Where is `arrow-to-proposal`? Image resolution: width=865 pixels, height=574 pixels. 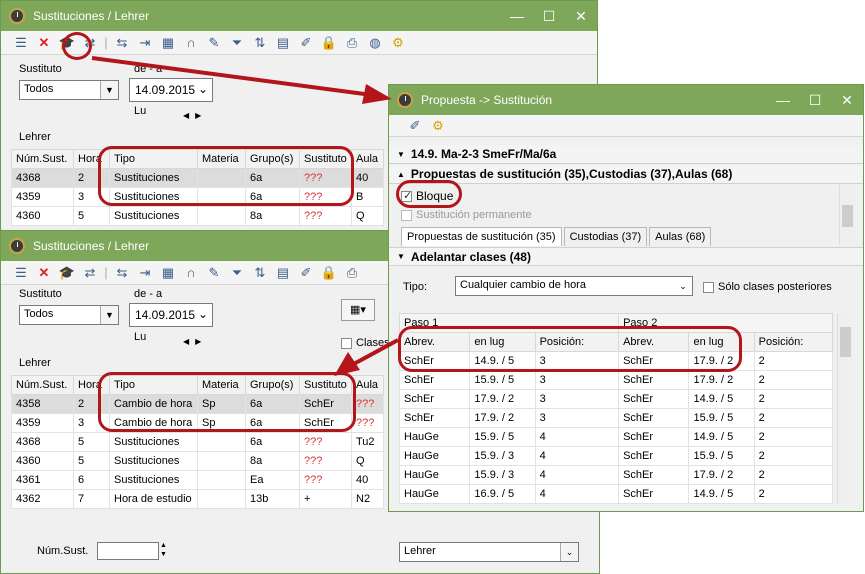
arrow-to-proposal is located at coordinates (232, 76).